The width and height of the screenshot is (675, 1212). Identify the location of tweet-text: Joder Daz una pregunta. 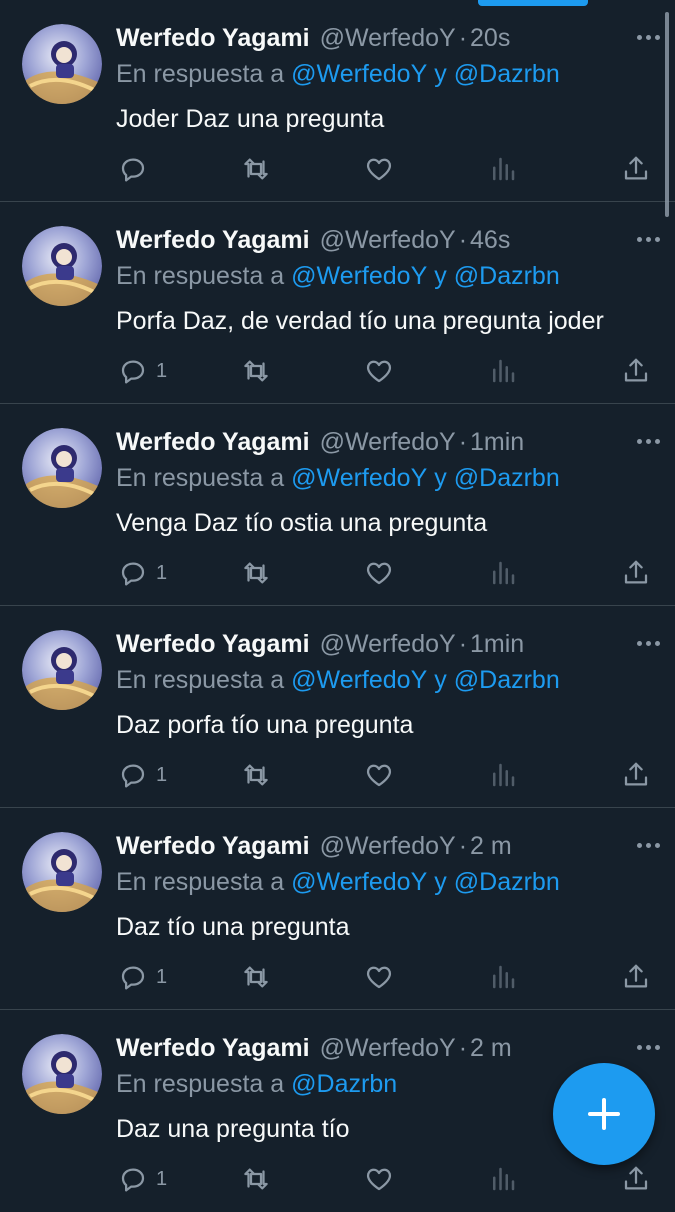
(250, 118).